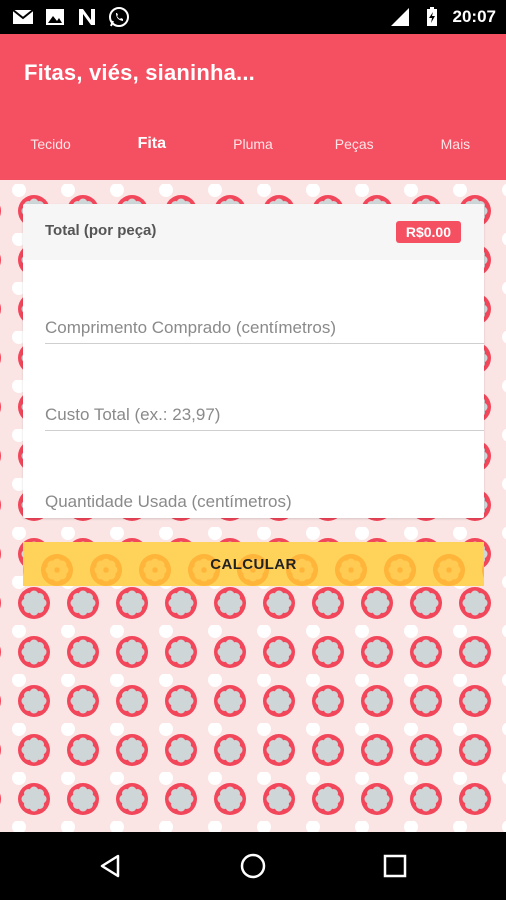 This screenshot has height=900, width=506. Describe the element at coordinates (455, 144) in the screenshot. I see `tab-mais: Mais` at that location.